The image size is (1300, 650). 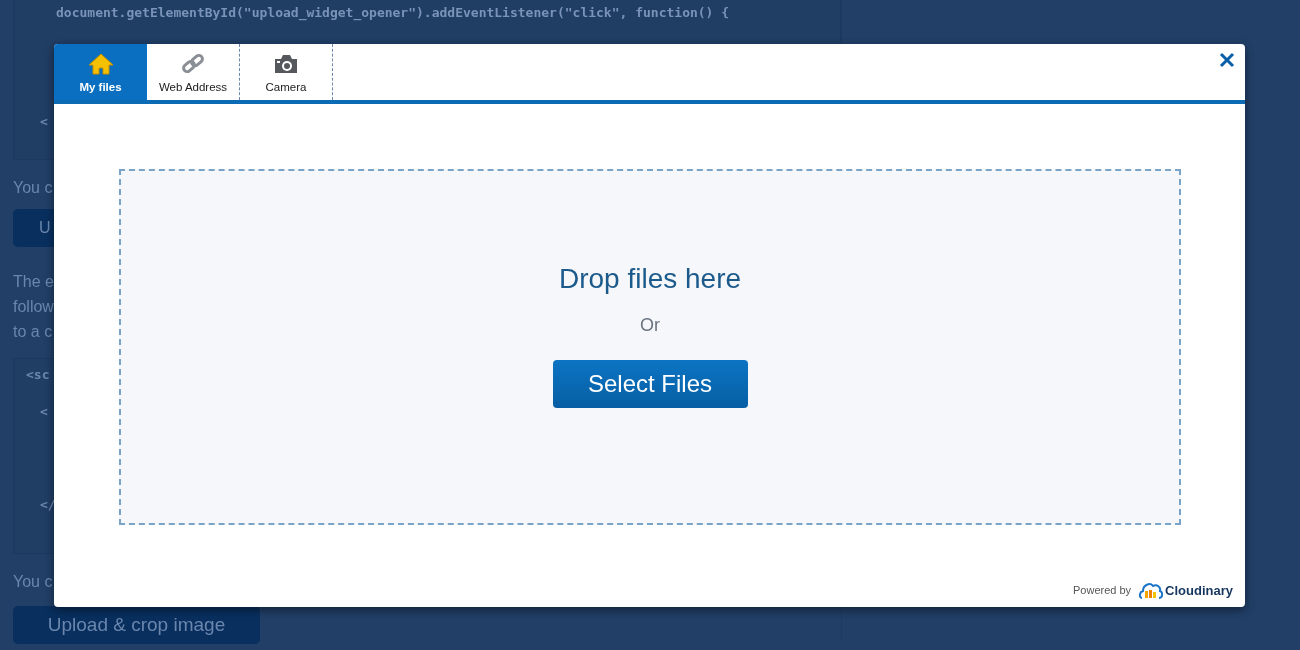 What do you see at coordinates (1151, 590) in the screenshot?
I see `cloud-icon` at bounding box center [1151, 590].